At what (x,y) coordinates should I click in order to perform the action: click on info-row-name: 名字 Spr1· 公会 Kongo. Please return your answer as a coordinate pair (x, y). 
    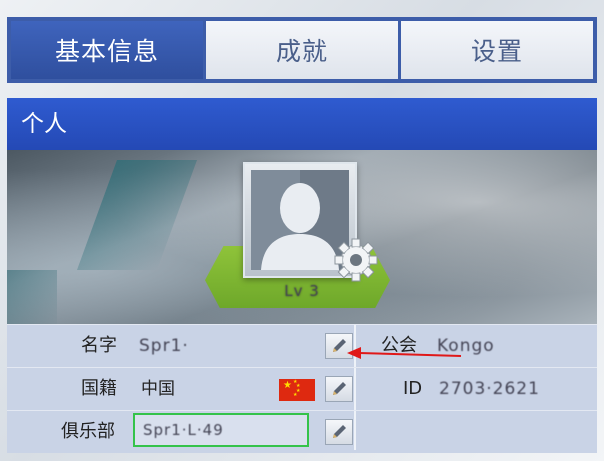
    Looking at the image, I should click on (302, 345).